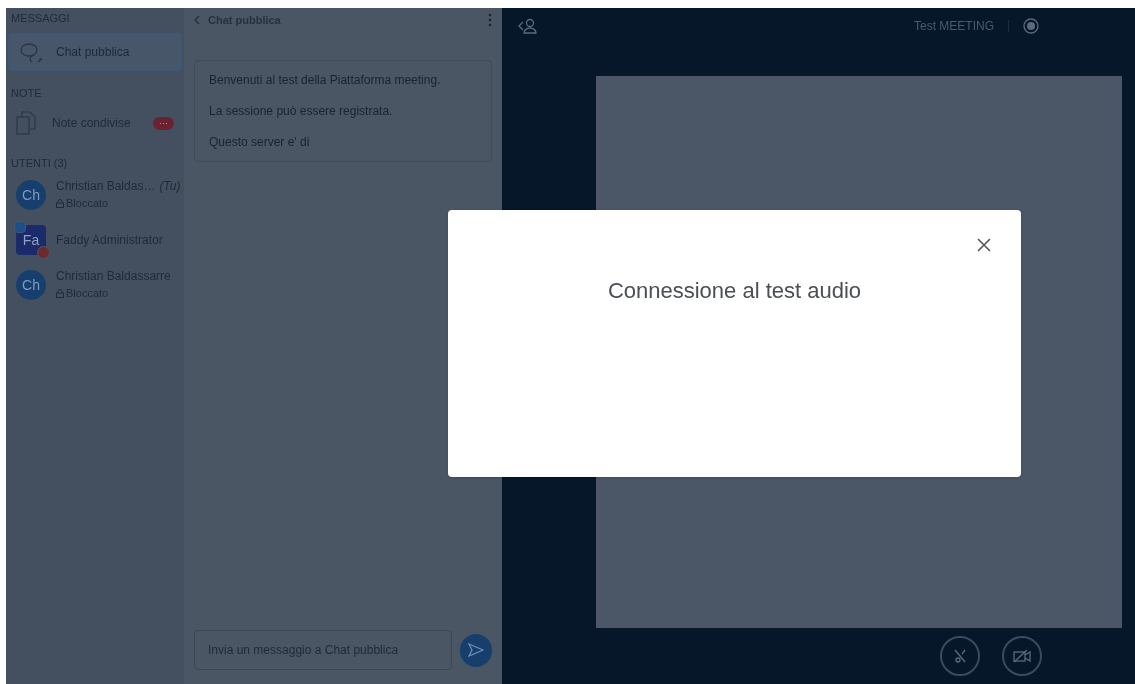  What do you see at coordinates (20, 226) in the screenshot?
I see `presenter-icon` at bounding box center [20, 226].